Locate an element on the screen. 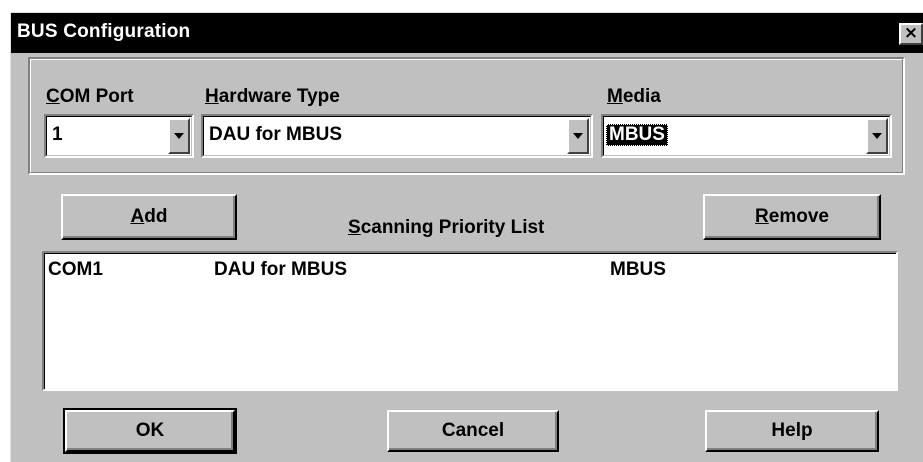  scanning-priority-list-label: Scanning Priority List is located at coordinates (446, 227).